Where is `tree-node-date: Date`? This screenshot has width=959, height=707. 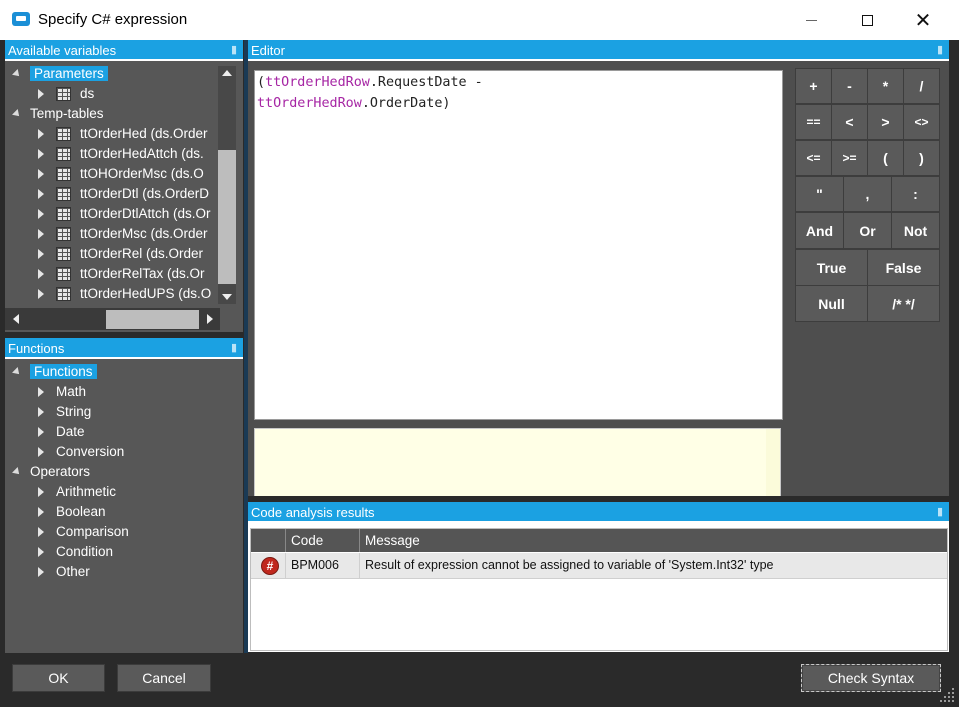
tree-node-date: Date is located at coordinates (61, 432).